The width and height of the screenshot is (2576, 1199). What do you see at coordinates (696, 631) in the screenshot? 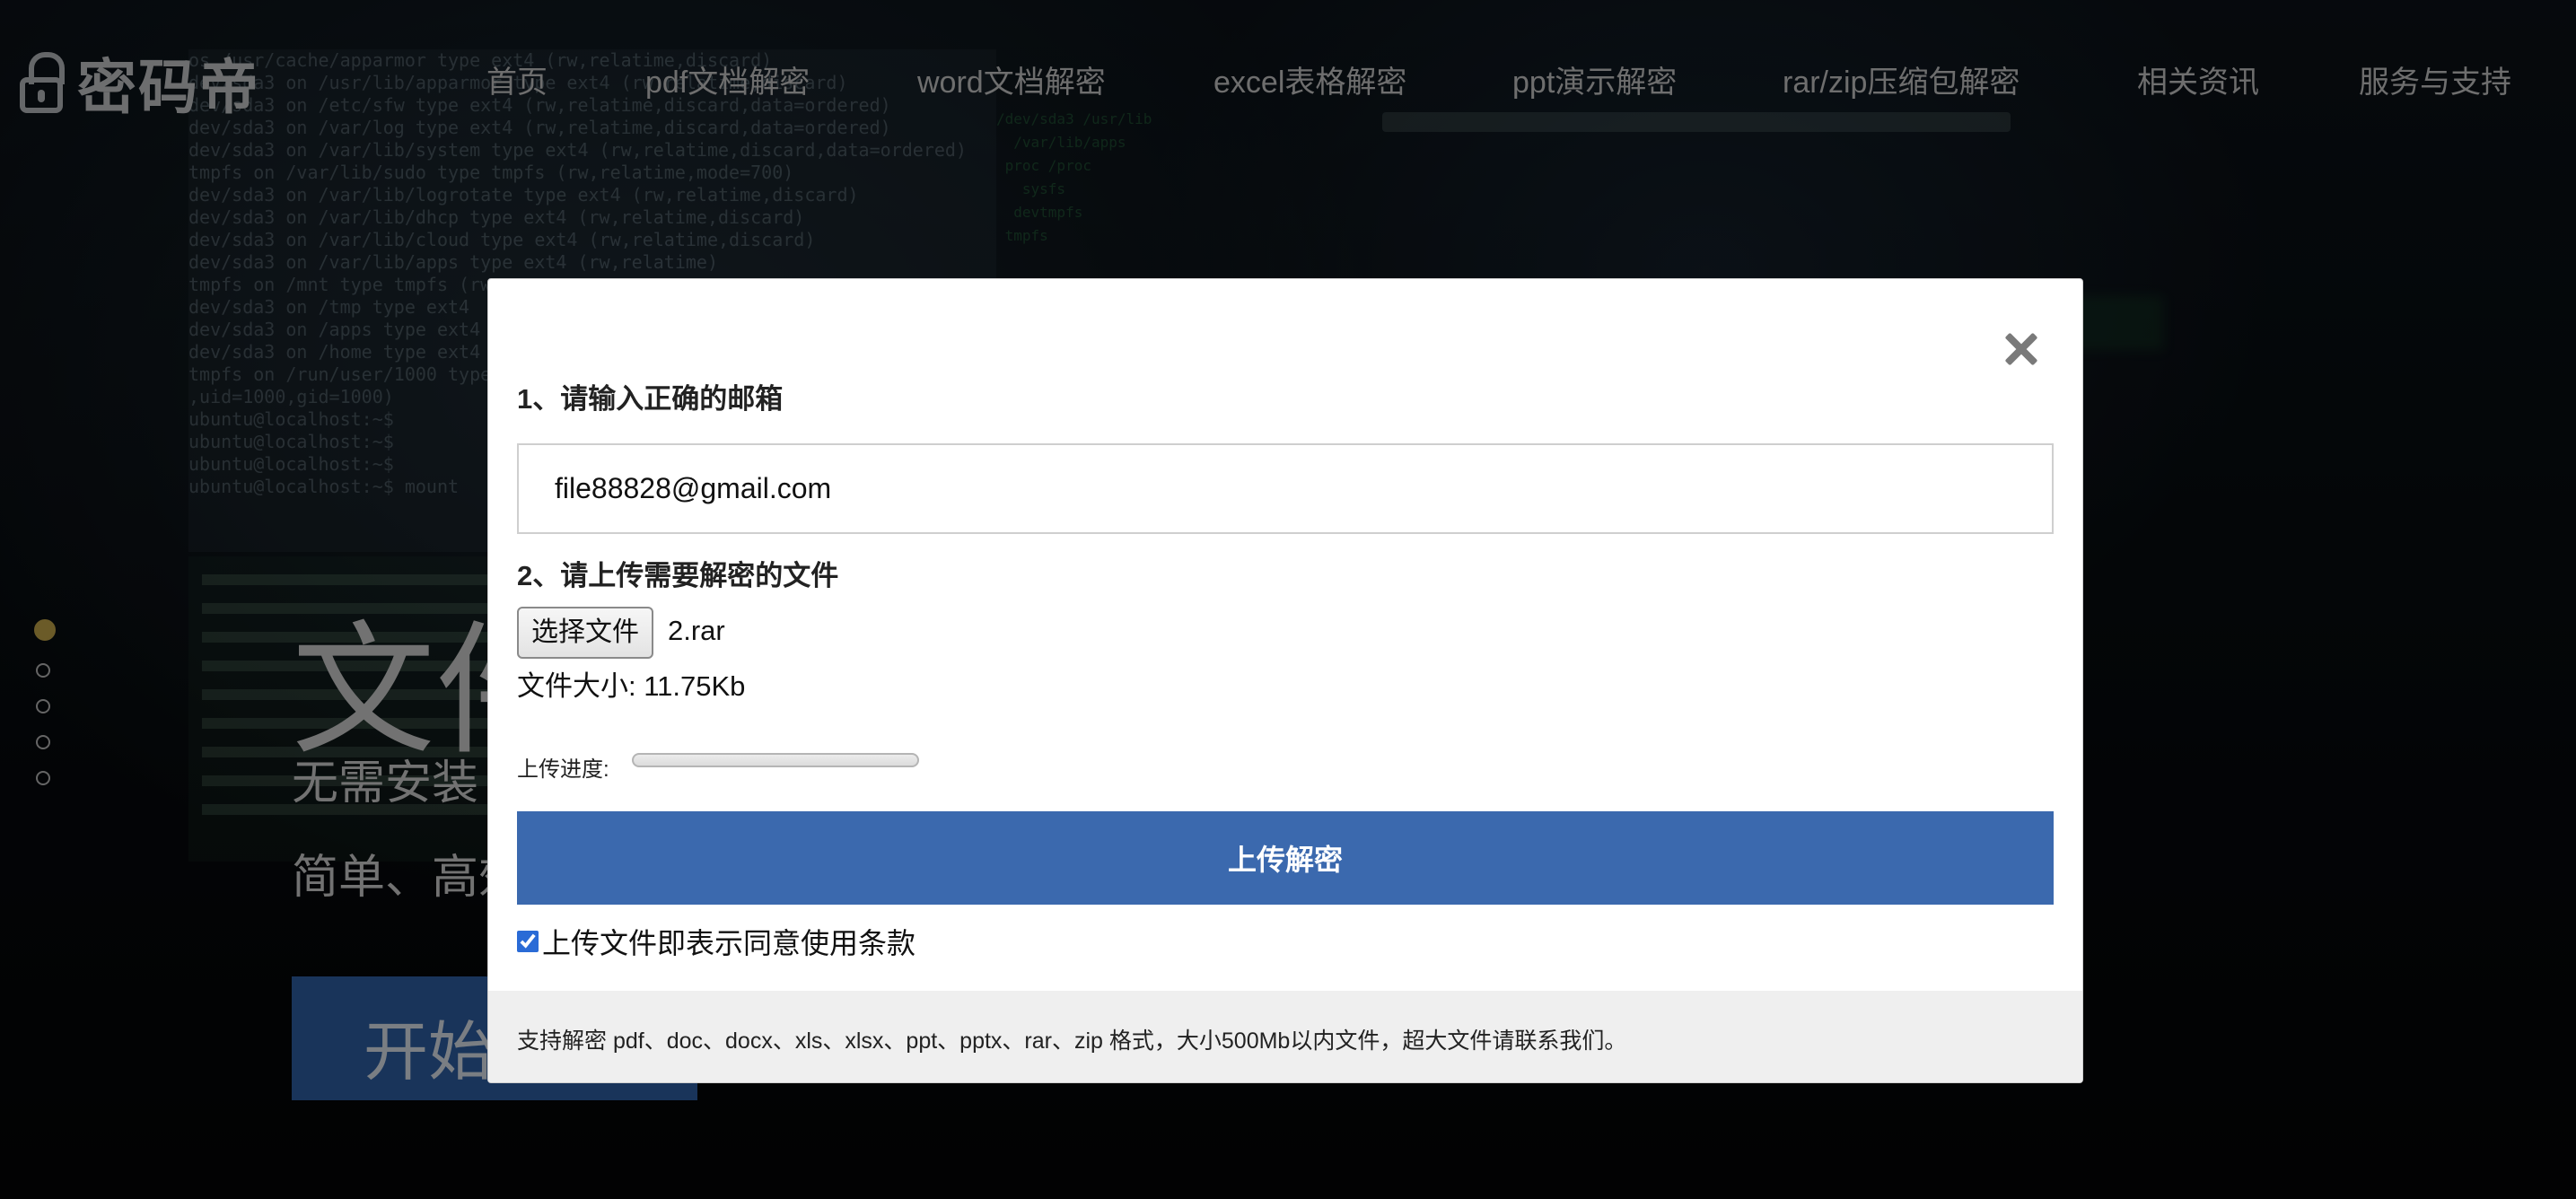
I see `selected-file-name: 2.rar` at bounding box center [696, 631].